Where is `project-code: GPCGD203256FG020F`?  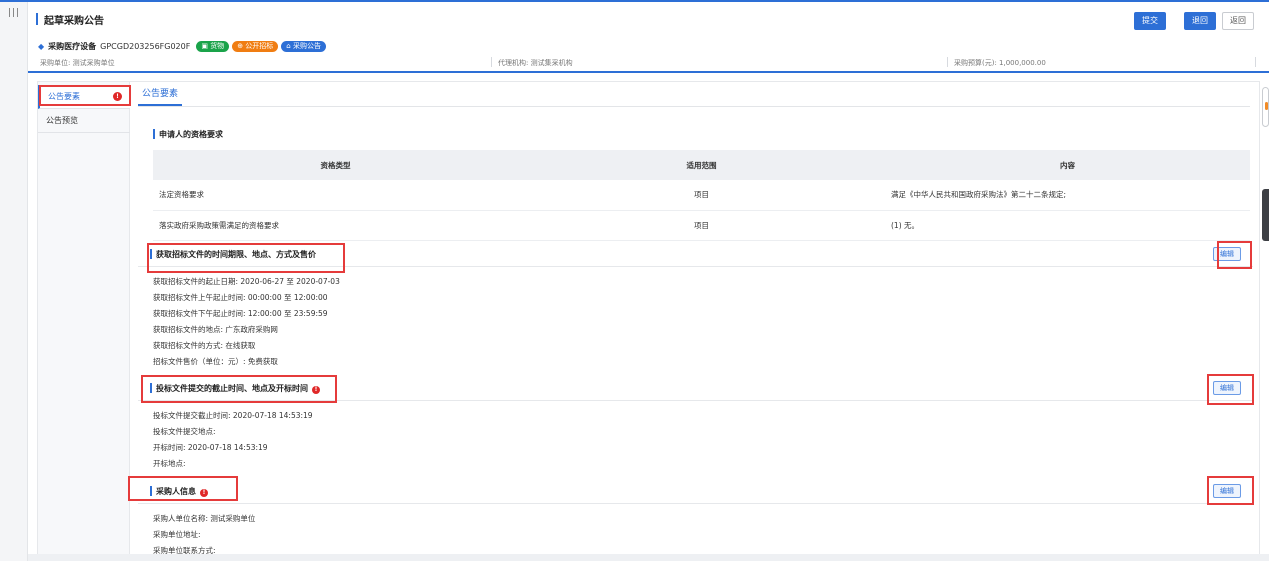
project-code: GPCGD203256FG020F is located at coordinates (145, 46).